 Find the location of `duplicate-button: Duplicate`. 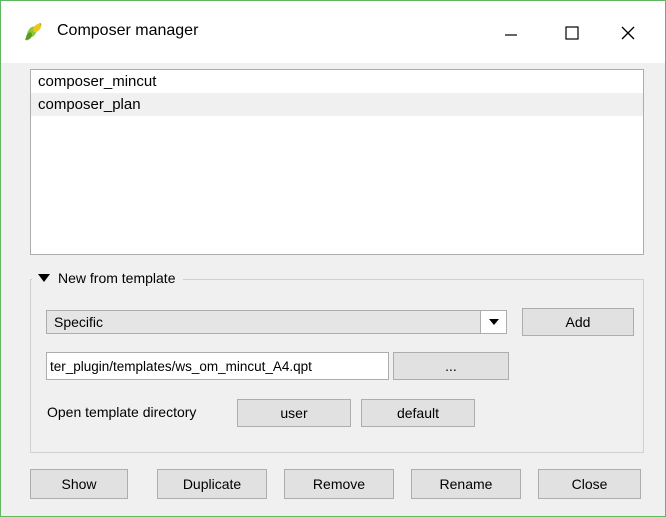

duplicate-button: Duplicate is located at coordinates (212, 484).